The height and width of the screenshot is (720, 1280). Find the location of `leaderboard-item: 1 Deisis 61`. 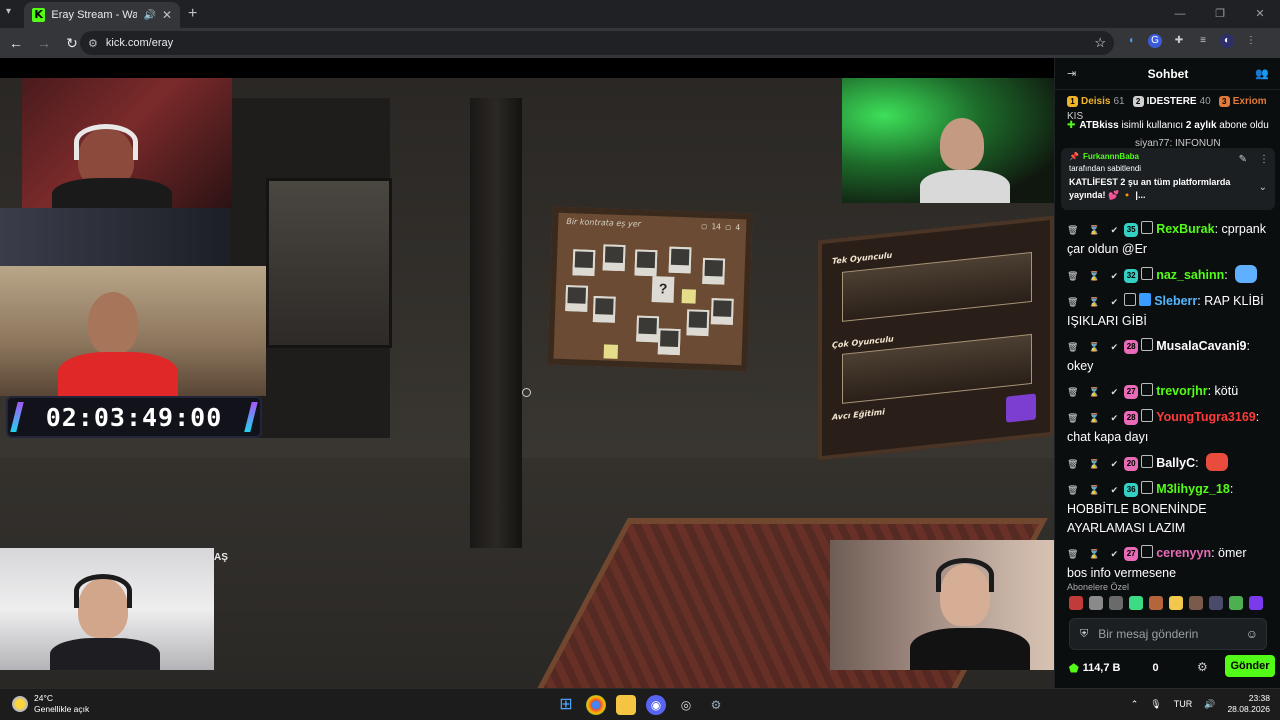

leaderboard-item: 1 Deisis 61 is located at coordinates (1096, 101).